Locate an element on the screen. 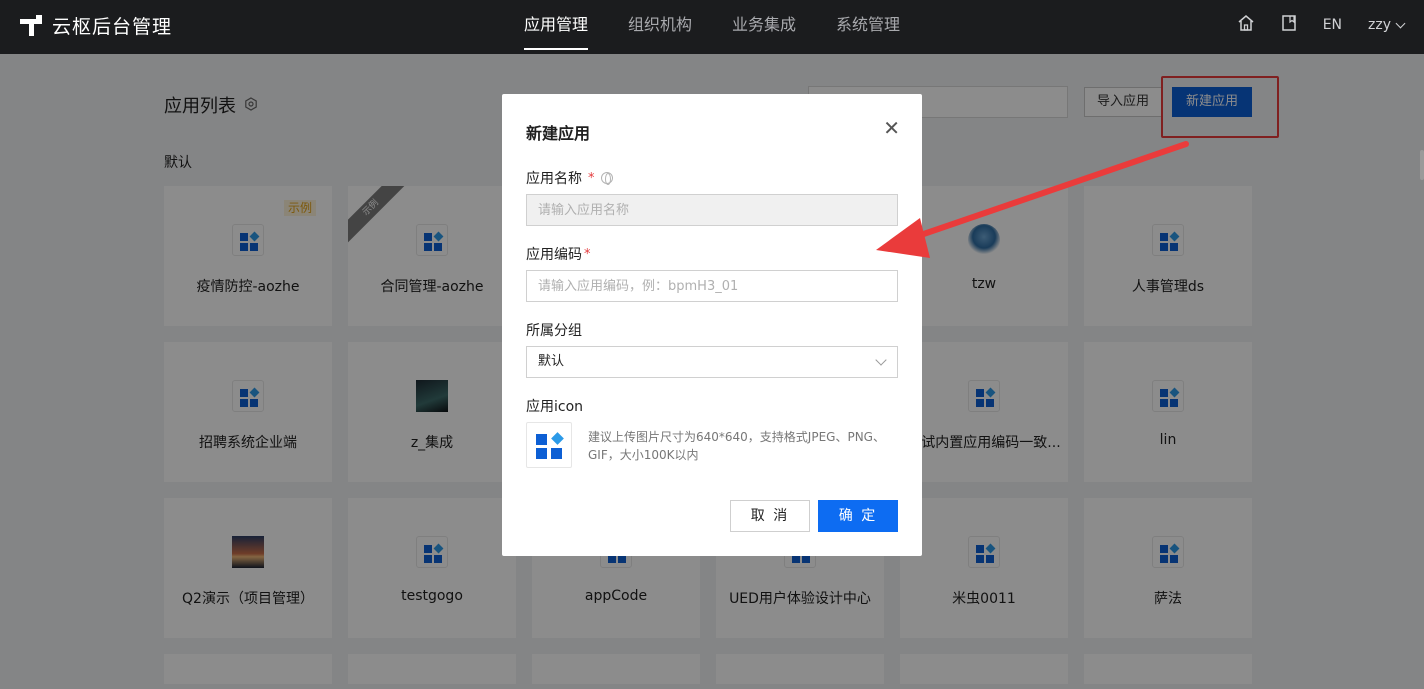 The image size is (1424, 689). top-bar: 云枢后台管理 应用管理 组织机构 业务集成 系统管理 EN zzy is located at coordinates (712, 27).